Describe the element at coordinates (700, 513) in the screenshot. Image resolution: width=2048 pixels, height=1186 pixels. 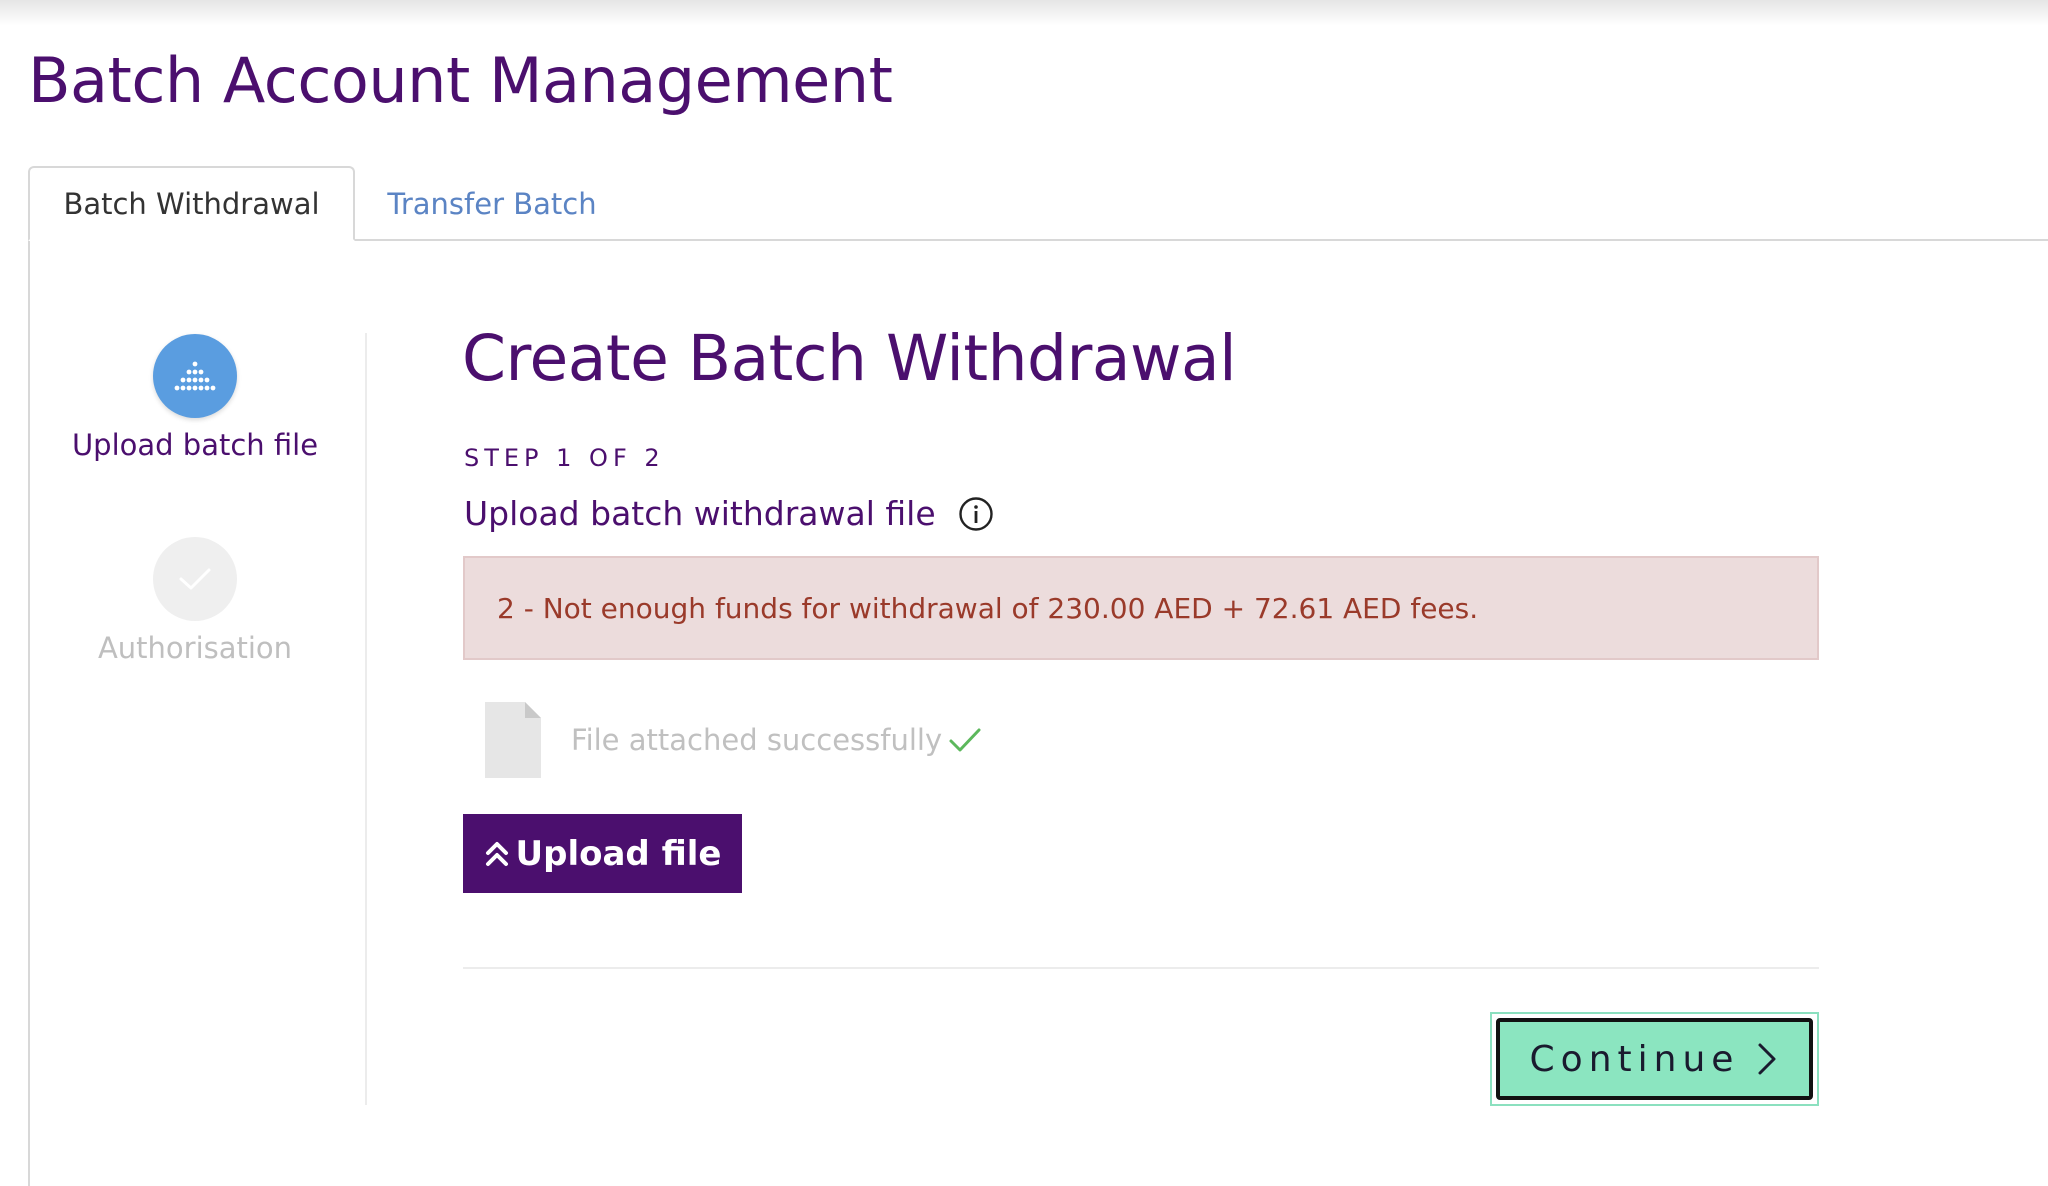
I see `upload-heading-text: Upload batch withdrawal file` at that location.